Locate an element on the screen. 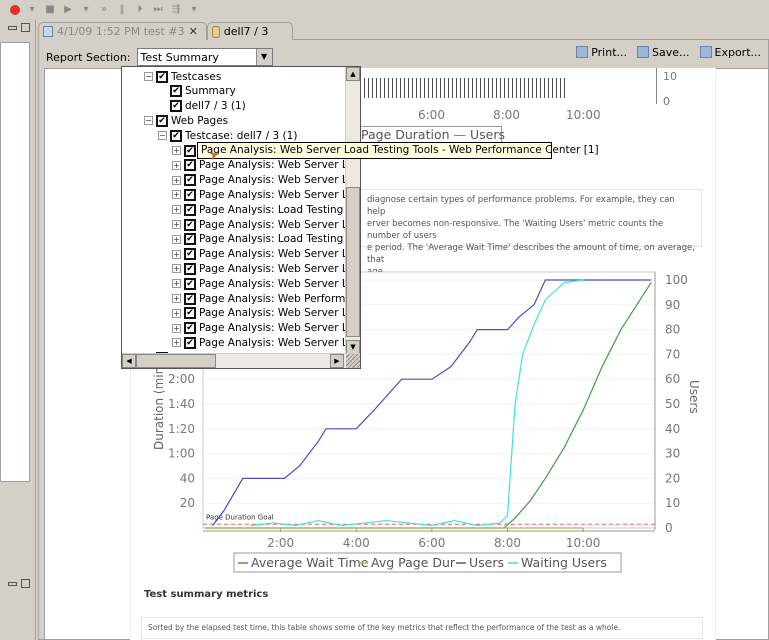  tree-item: + ✔ Page Analysis: Web Performance is located at coordinates (266, 298).